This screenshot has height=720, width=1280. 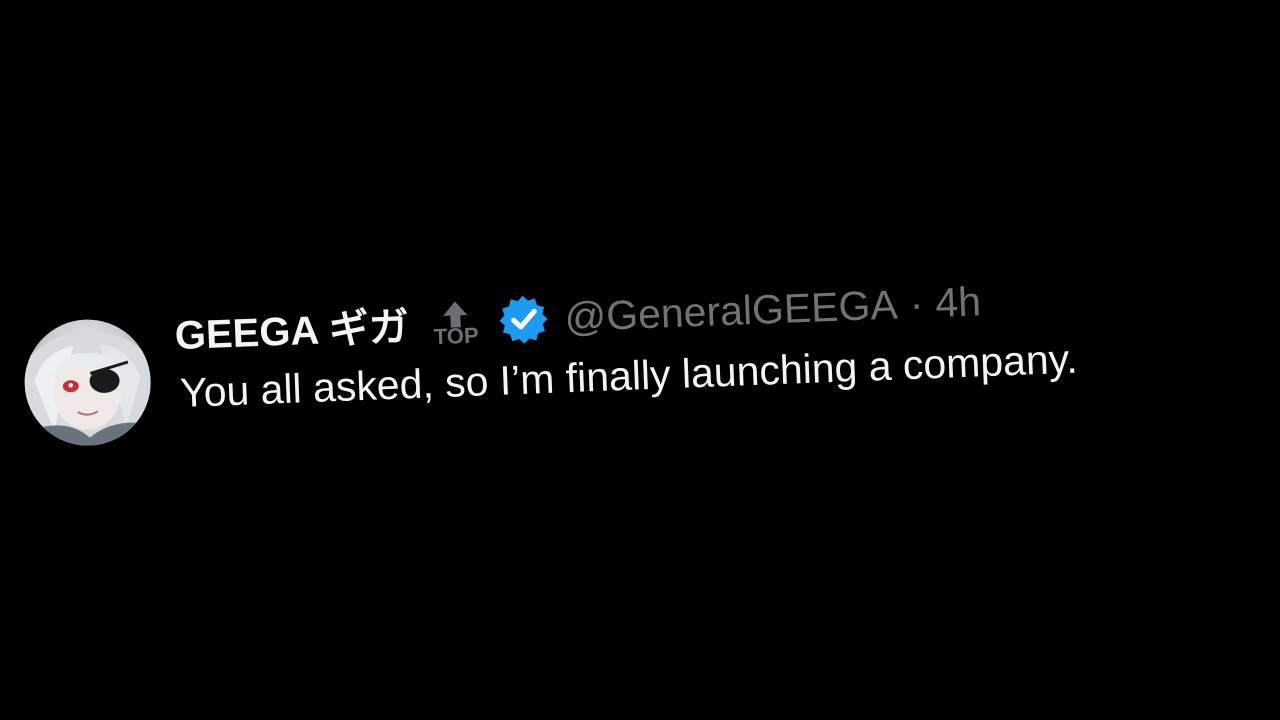 What do you see at coordinates (957, 302) in the screenshot?
I see `timestamp: 4h` at bounding box center [957, 302].